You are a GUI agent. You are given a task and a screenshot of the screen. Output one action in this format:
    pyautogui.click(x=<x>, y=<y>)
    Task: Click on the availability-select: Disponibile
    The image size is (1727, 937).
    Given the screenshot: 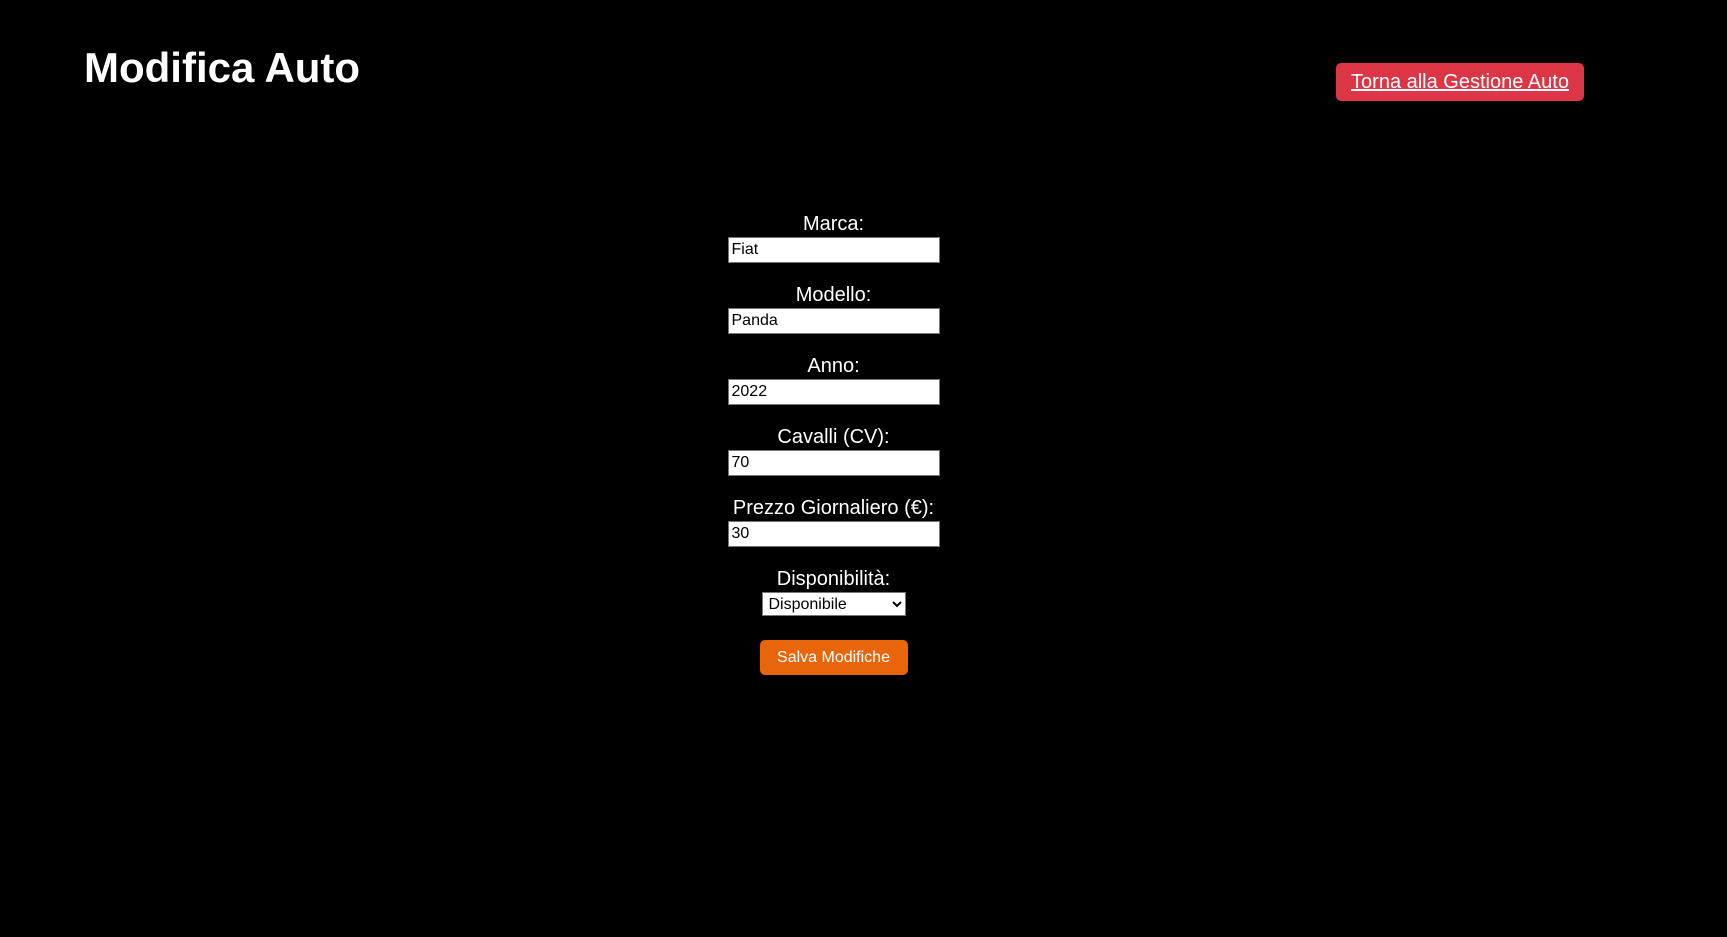 What is the action you would take?
    pyautogui.click(x=833, y=604)
    